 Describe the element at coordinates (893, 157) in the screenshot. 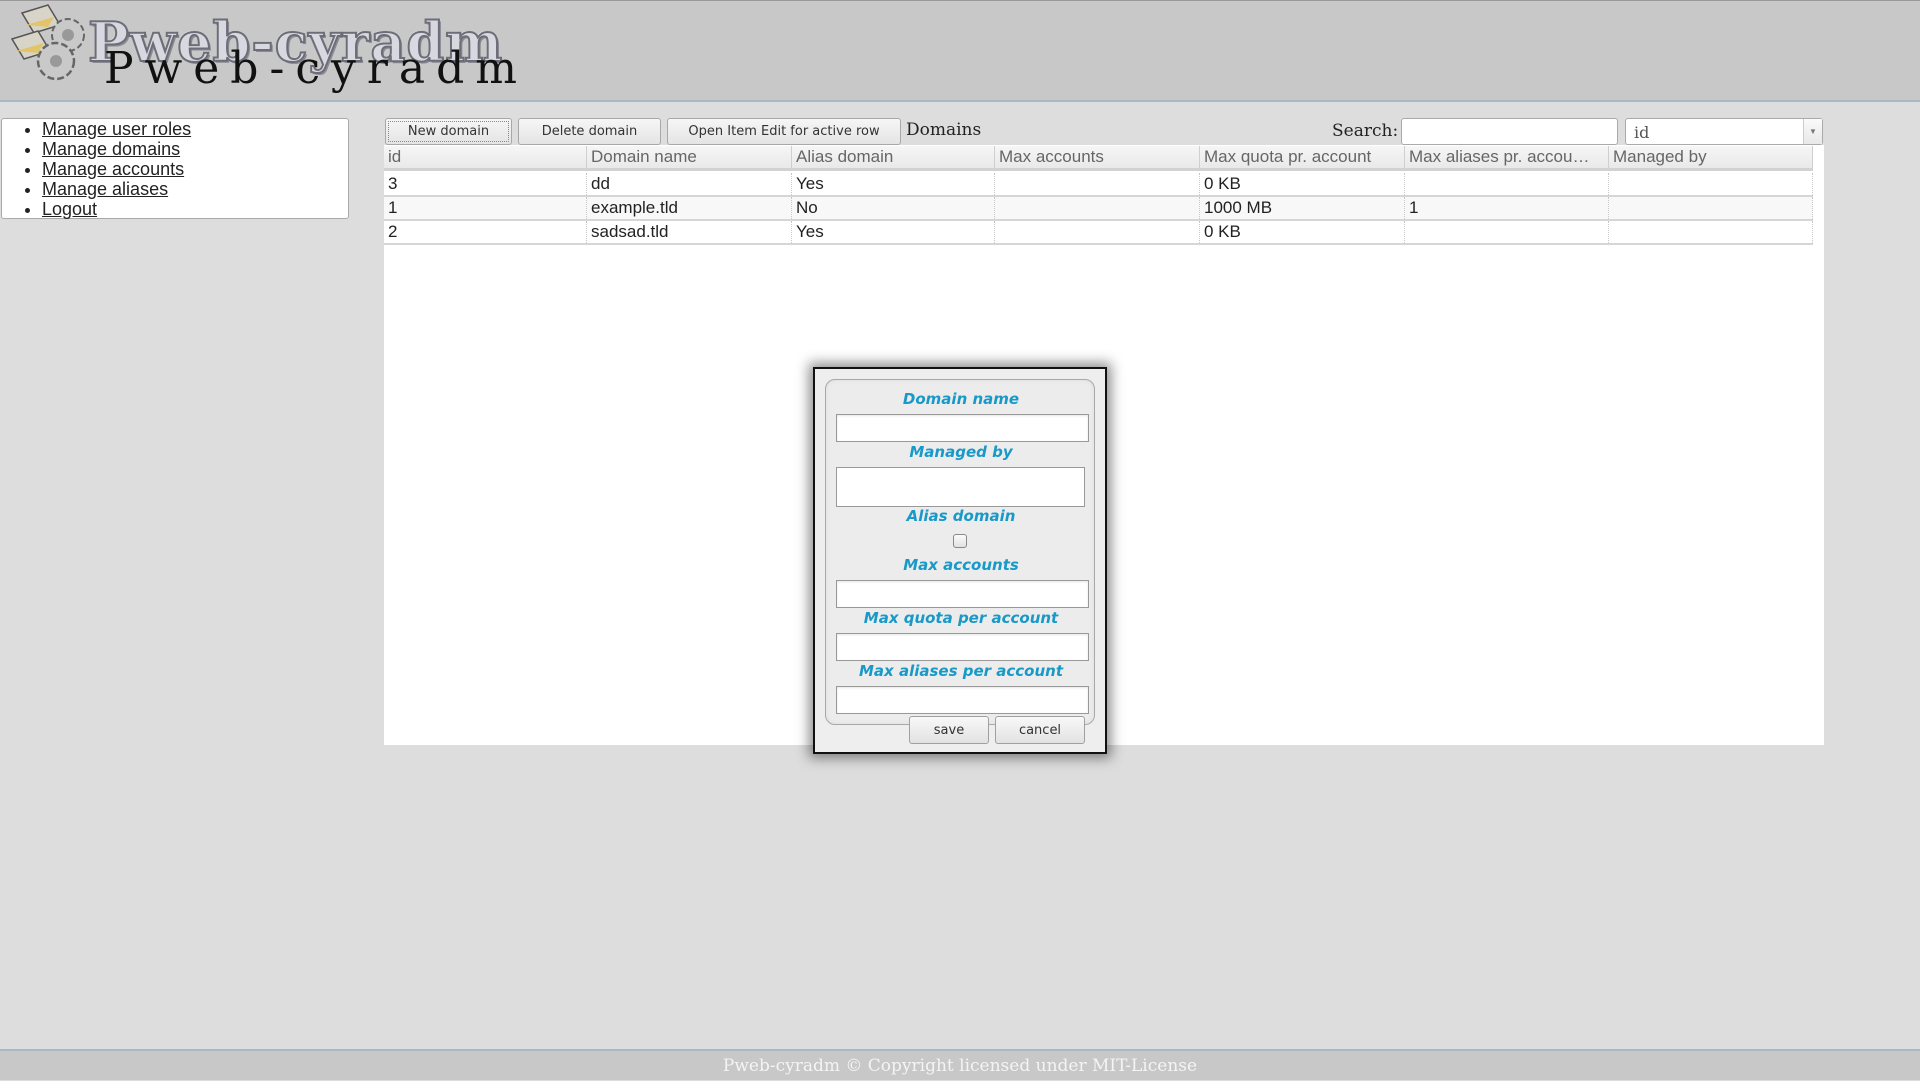

I see `column-header-alias-domain: Alias domain` at that location.